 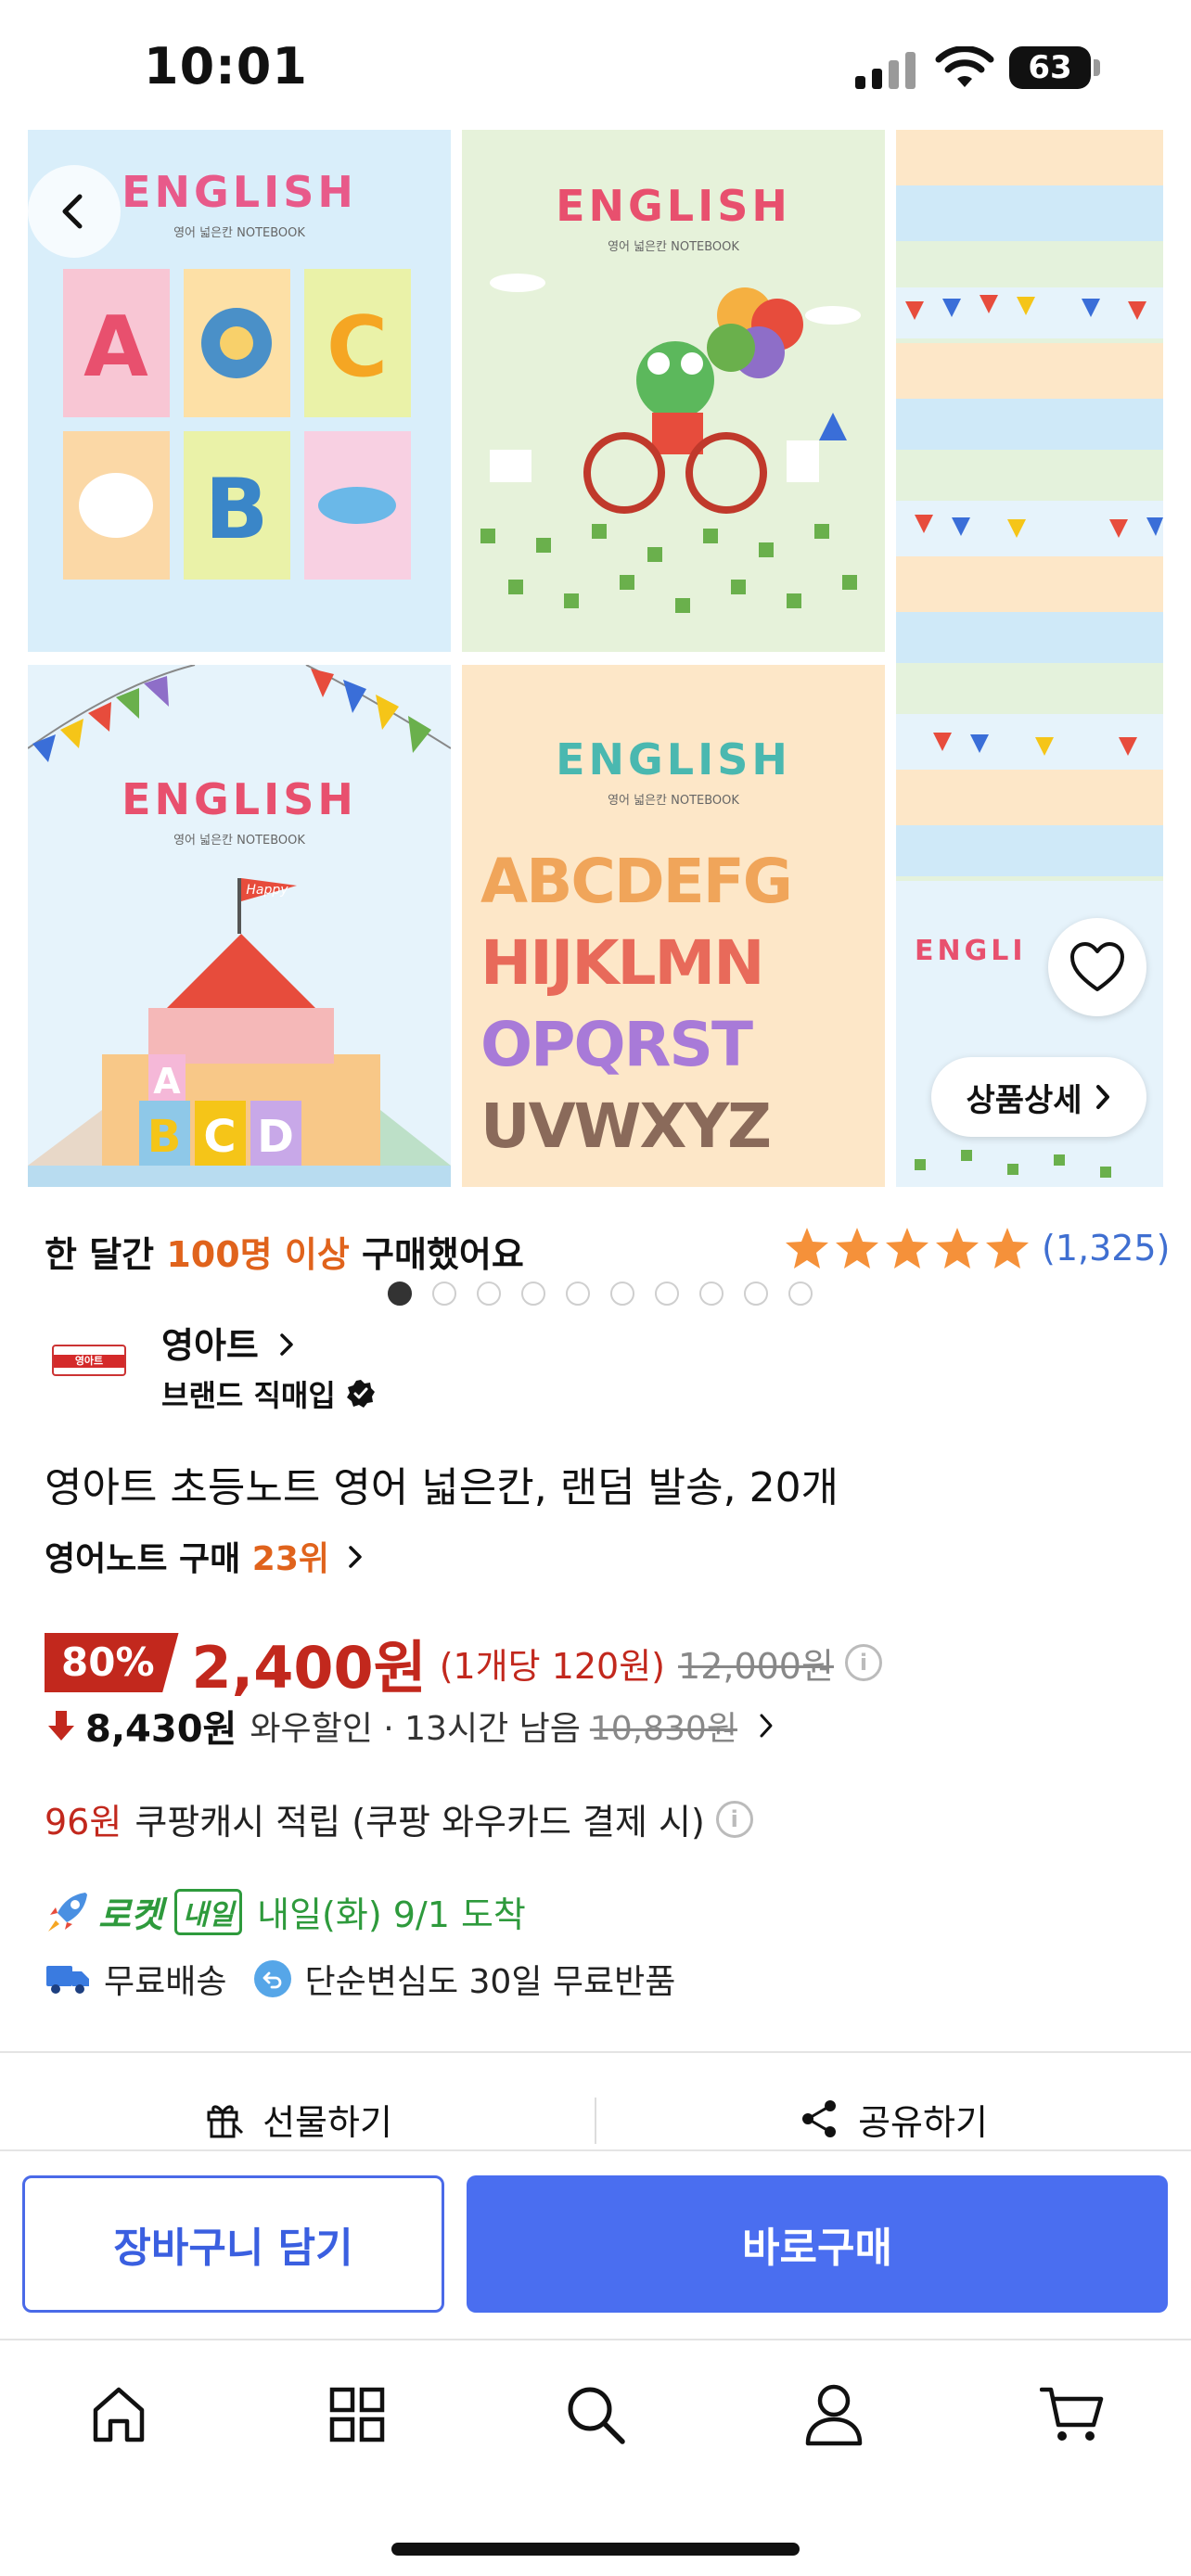 What do you see at coordinates (419, 1822) in the screenshot?
I see `cash-text: 쿠팡캐시 적립 (쿠팡 와우카드 결제 시)` at bounding box center [419, 1822].